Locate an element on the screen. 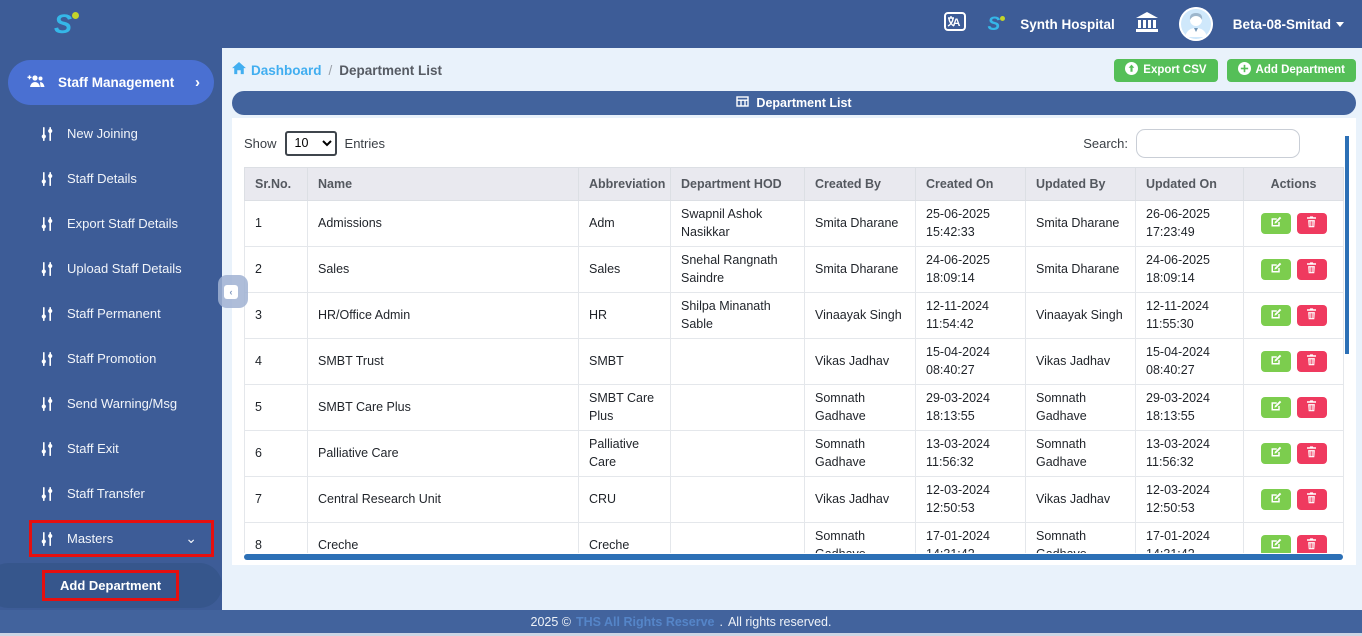 This screenshot has width=1362, height=636. show-label: Show is located at coordinates (260, 143).